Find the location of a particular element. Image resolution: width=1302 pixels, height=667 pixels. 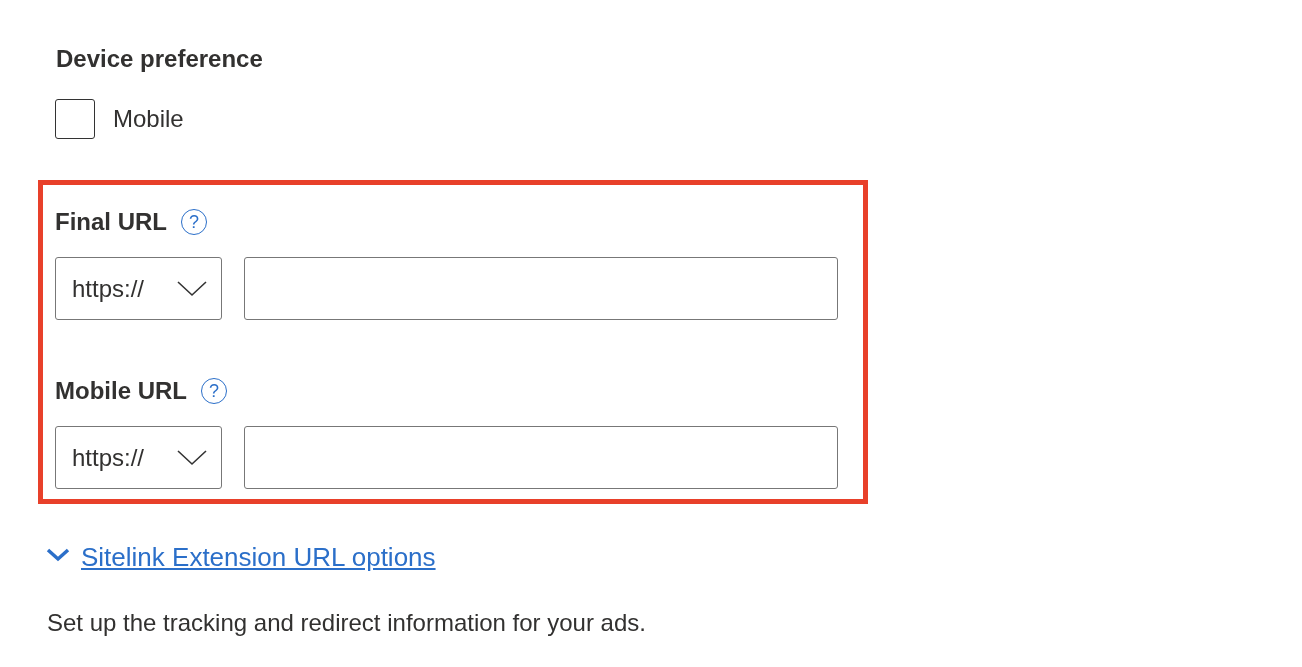

section-title: Device preference is located at coordinates (160, 59).